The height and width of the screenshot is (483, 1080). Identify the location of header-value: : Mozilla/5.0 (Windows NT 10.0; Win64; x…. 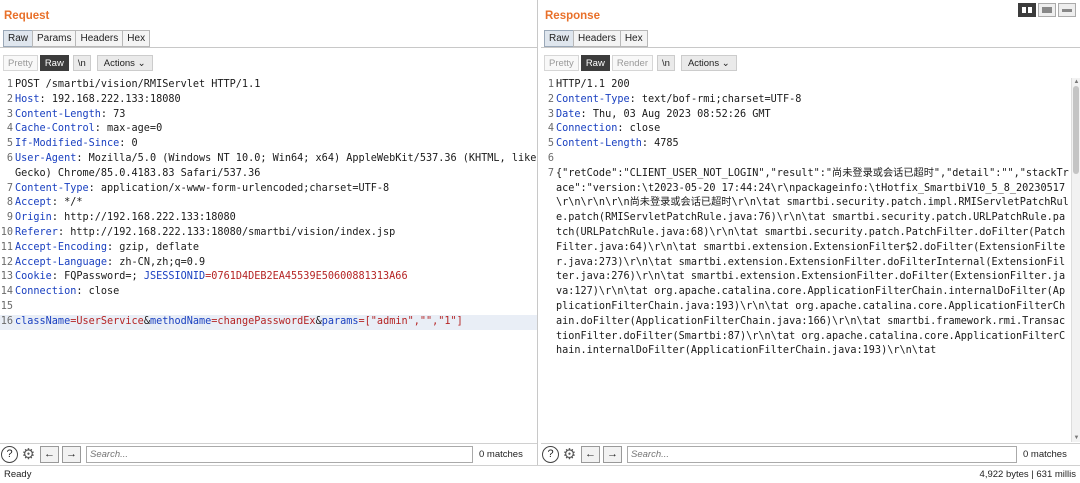
(276, 165).